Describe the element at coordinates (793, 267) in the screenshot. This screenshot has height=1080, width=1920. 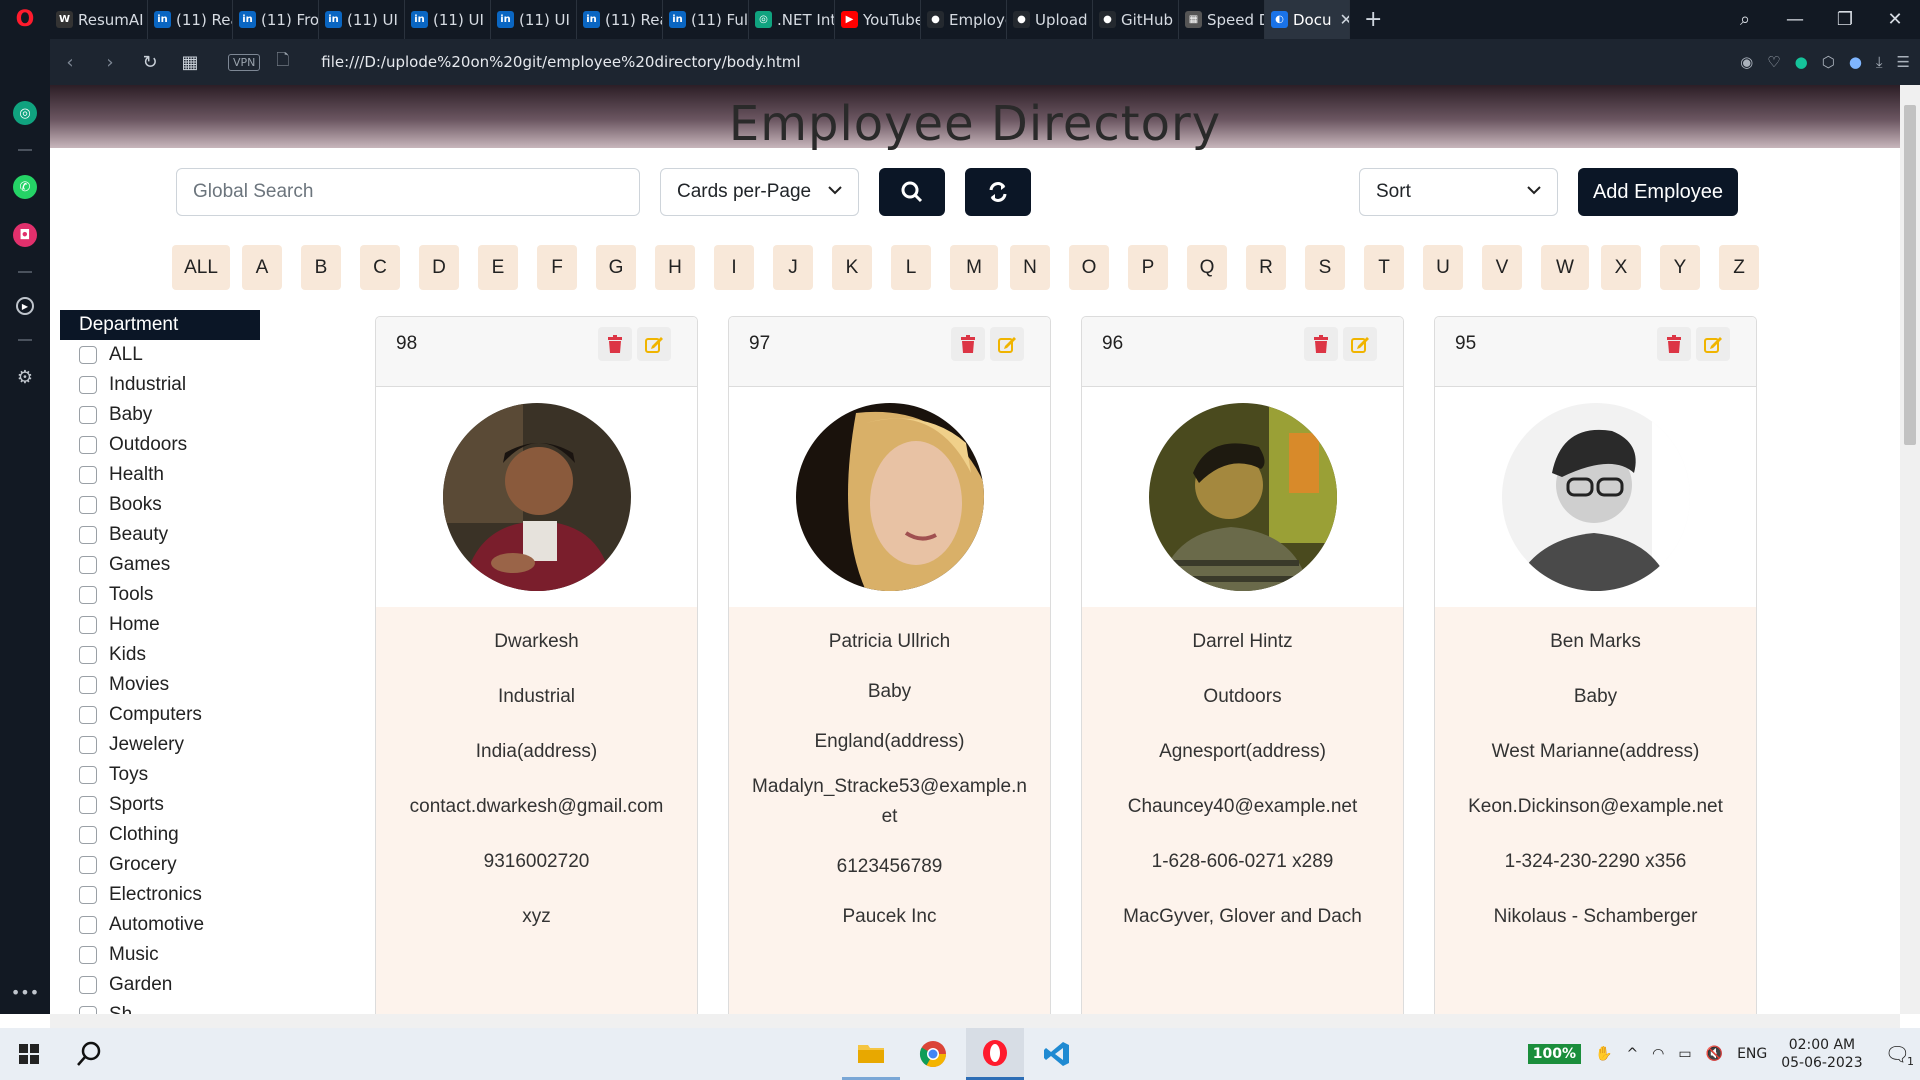
I see `letter-filter-j: J` at that location.